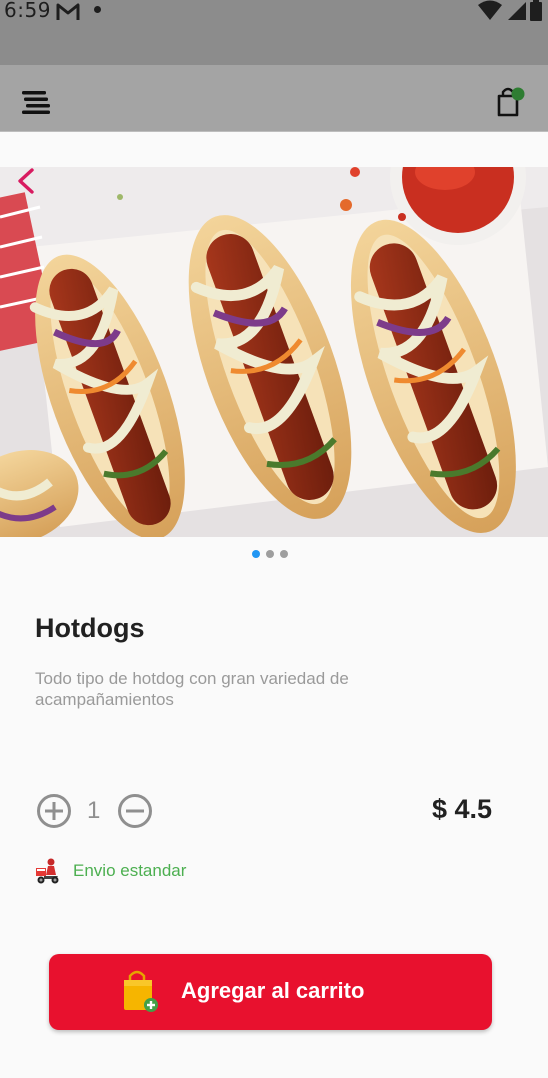 Image resolution: width=548 pixels, height=1078 pixels. I want to click on shipping-label: Envio estandar, so click(130, 870).